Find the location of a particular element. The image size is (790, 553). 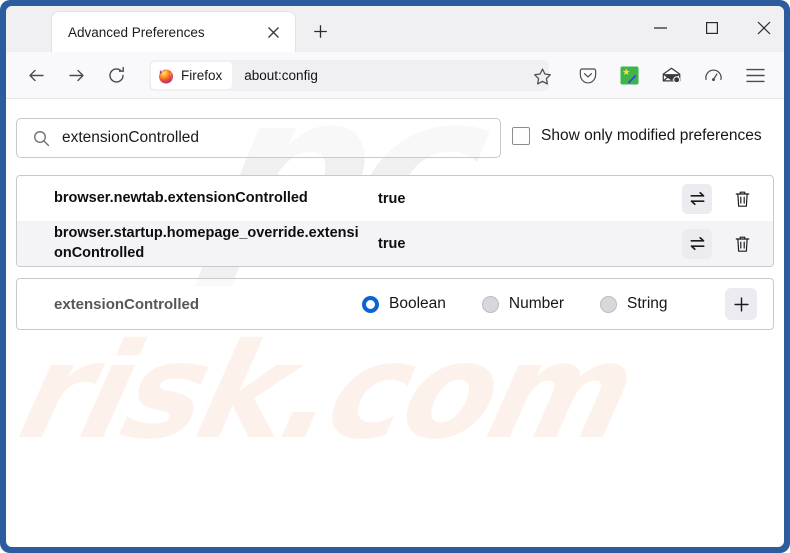

firefox-brand-chip: Firefox is located at coordinates (192, 75).